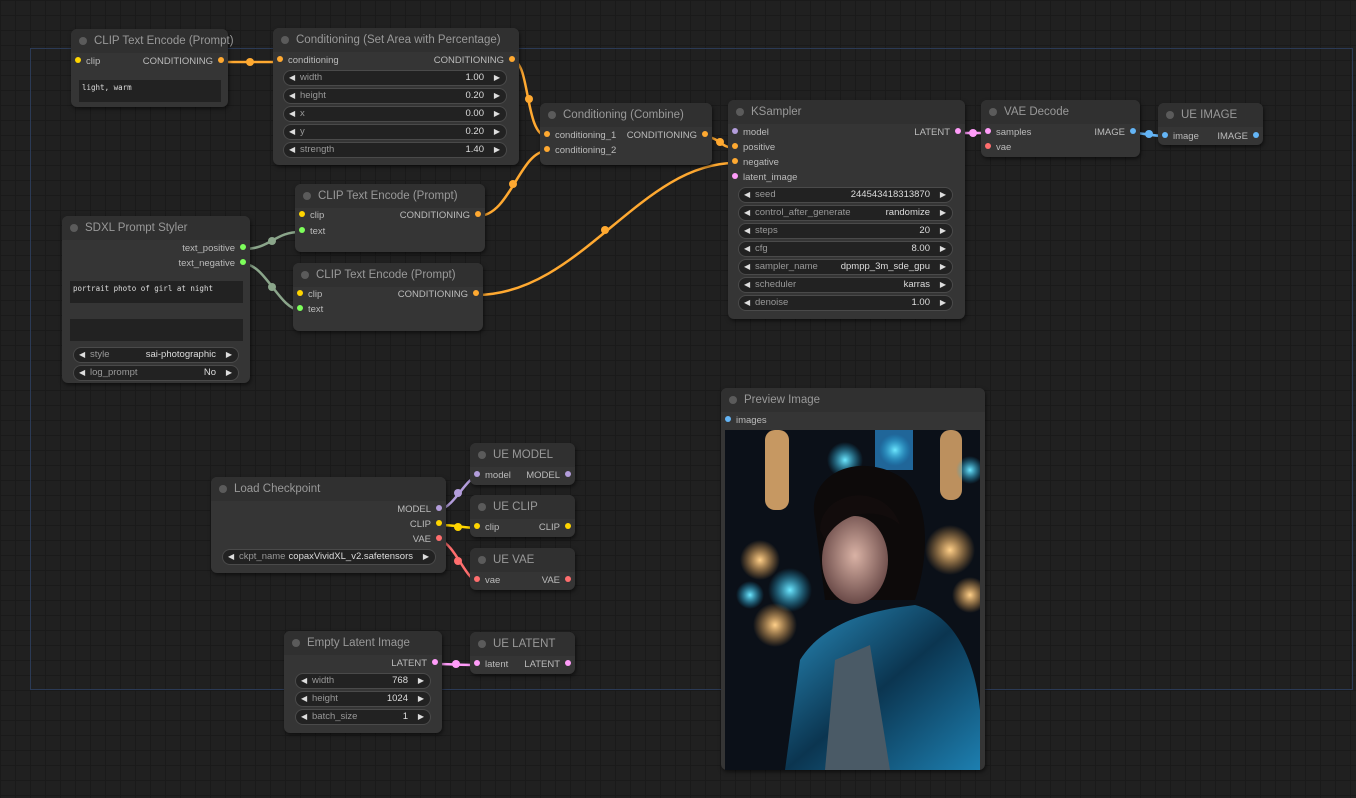 The height and width of the screenshot is (798, 1356). Describe the element at coordinates (214, 249) in the screenshot. I see `output-text-positive: text_positive` at that location.